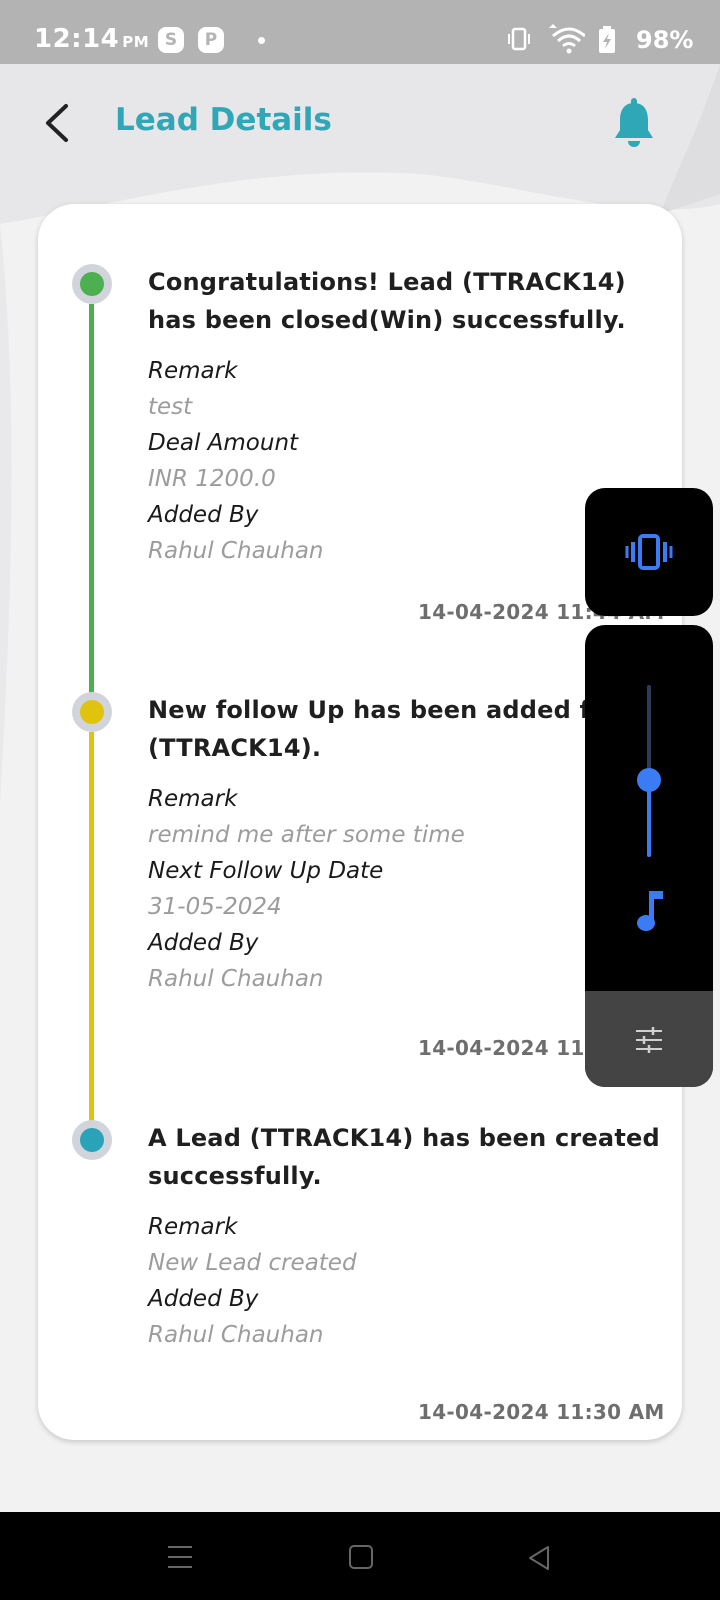 The width and height of the screenshot is (720, 1600). Describe the element at coordinates (567, 39) in the screenshot. I see `wifi-icon` at that location.